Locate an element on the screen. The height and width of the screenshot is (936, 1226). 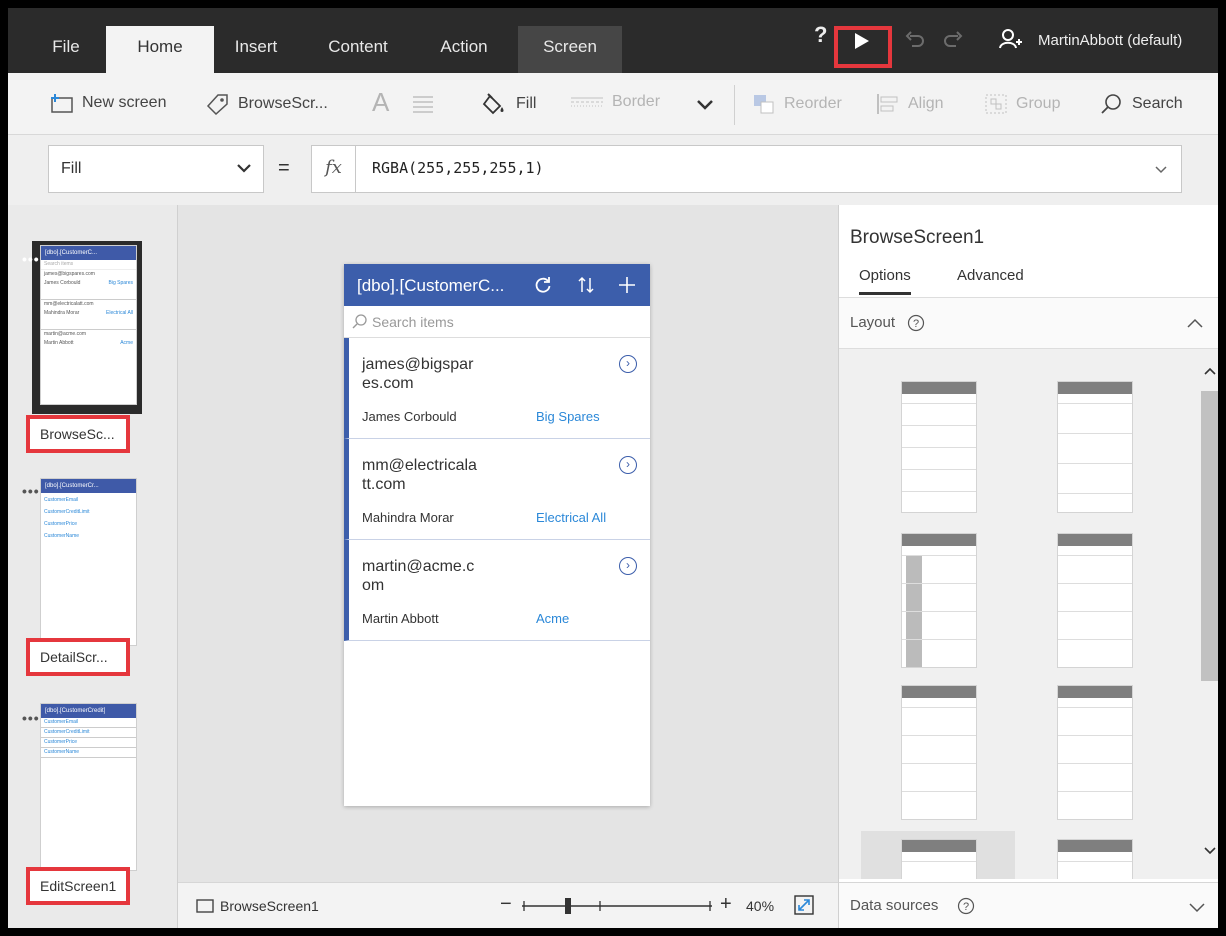
item-name: Mahindra Morar is located at coordinates (408, 517).